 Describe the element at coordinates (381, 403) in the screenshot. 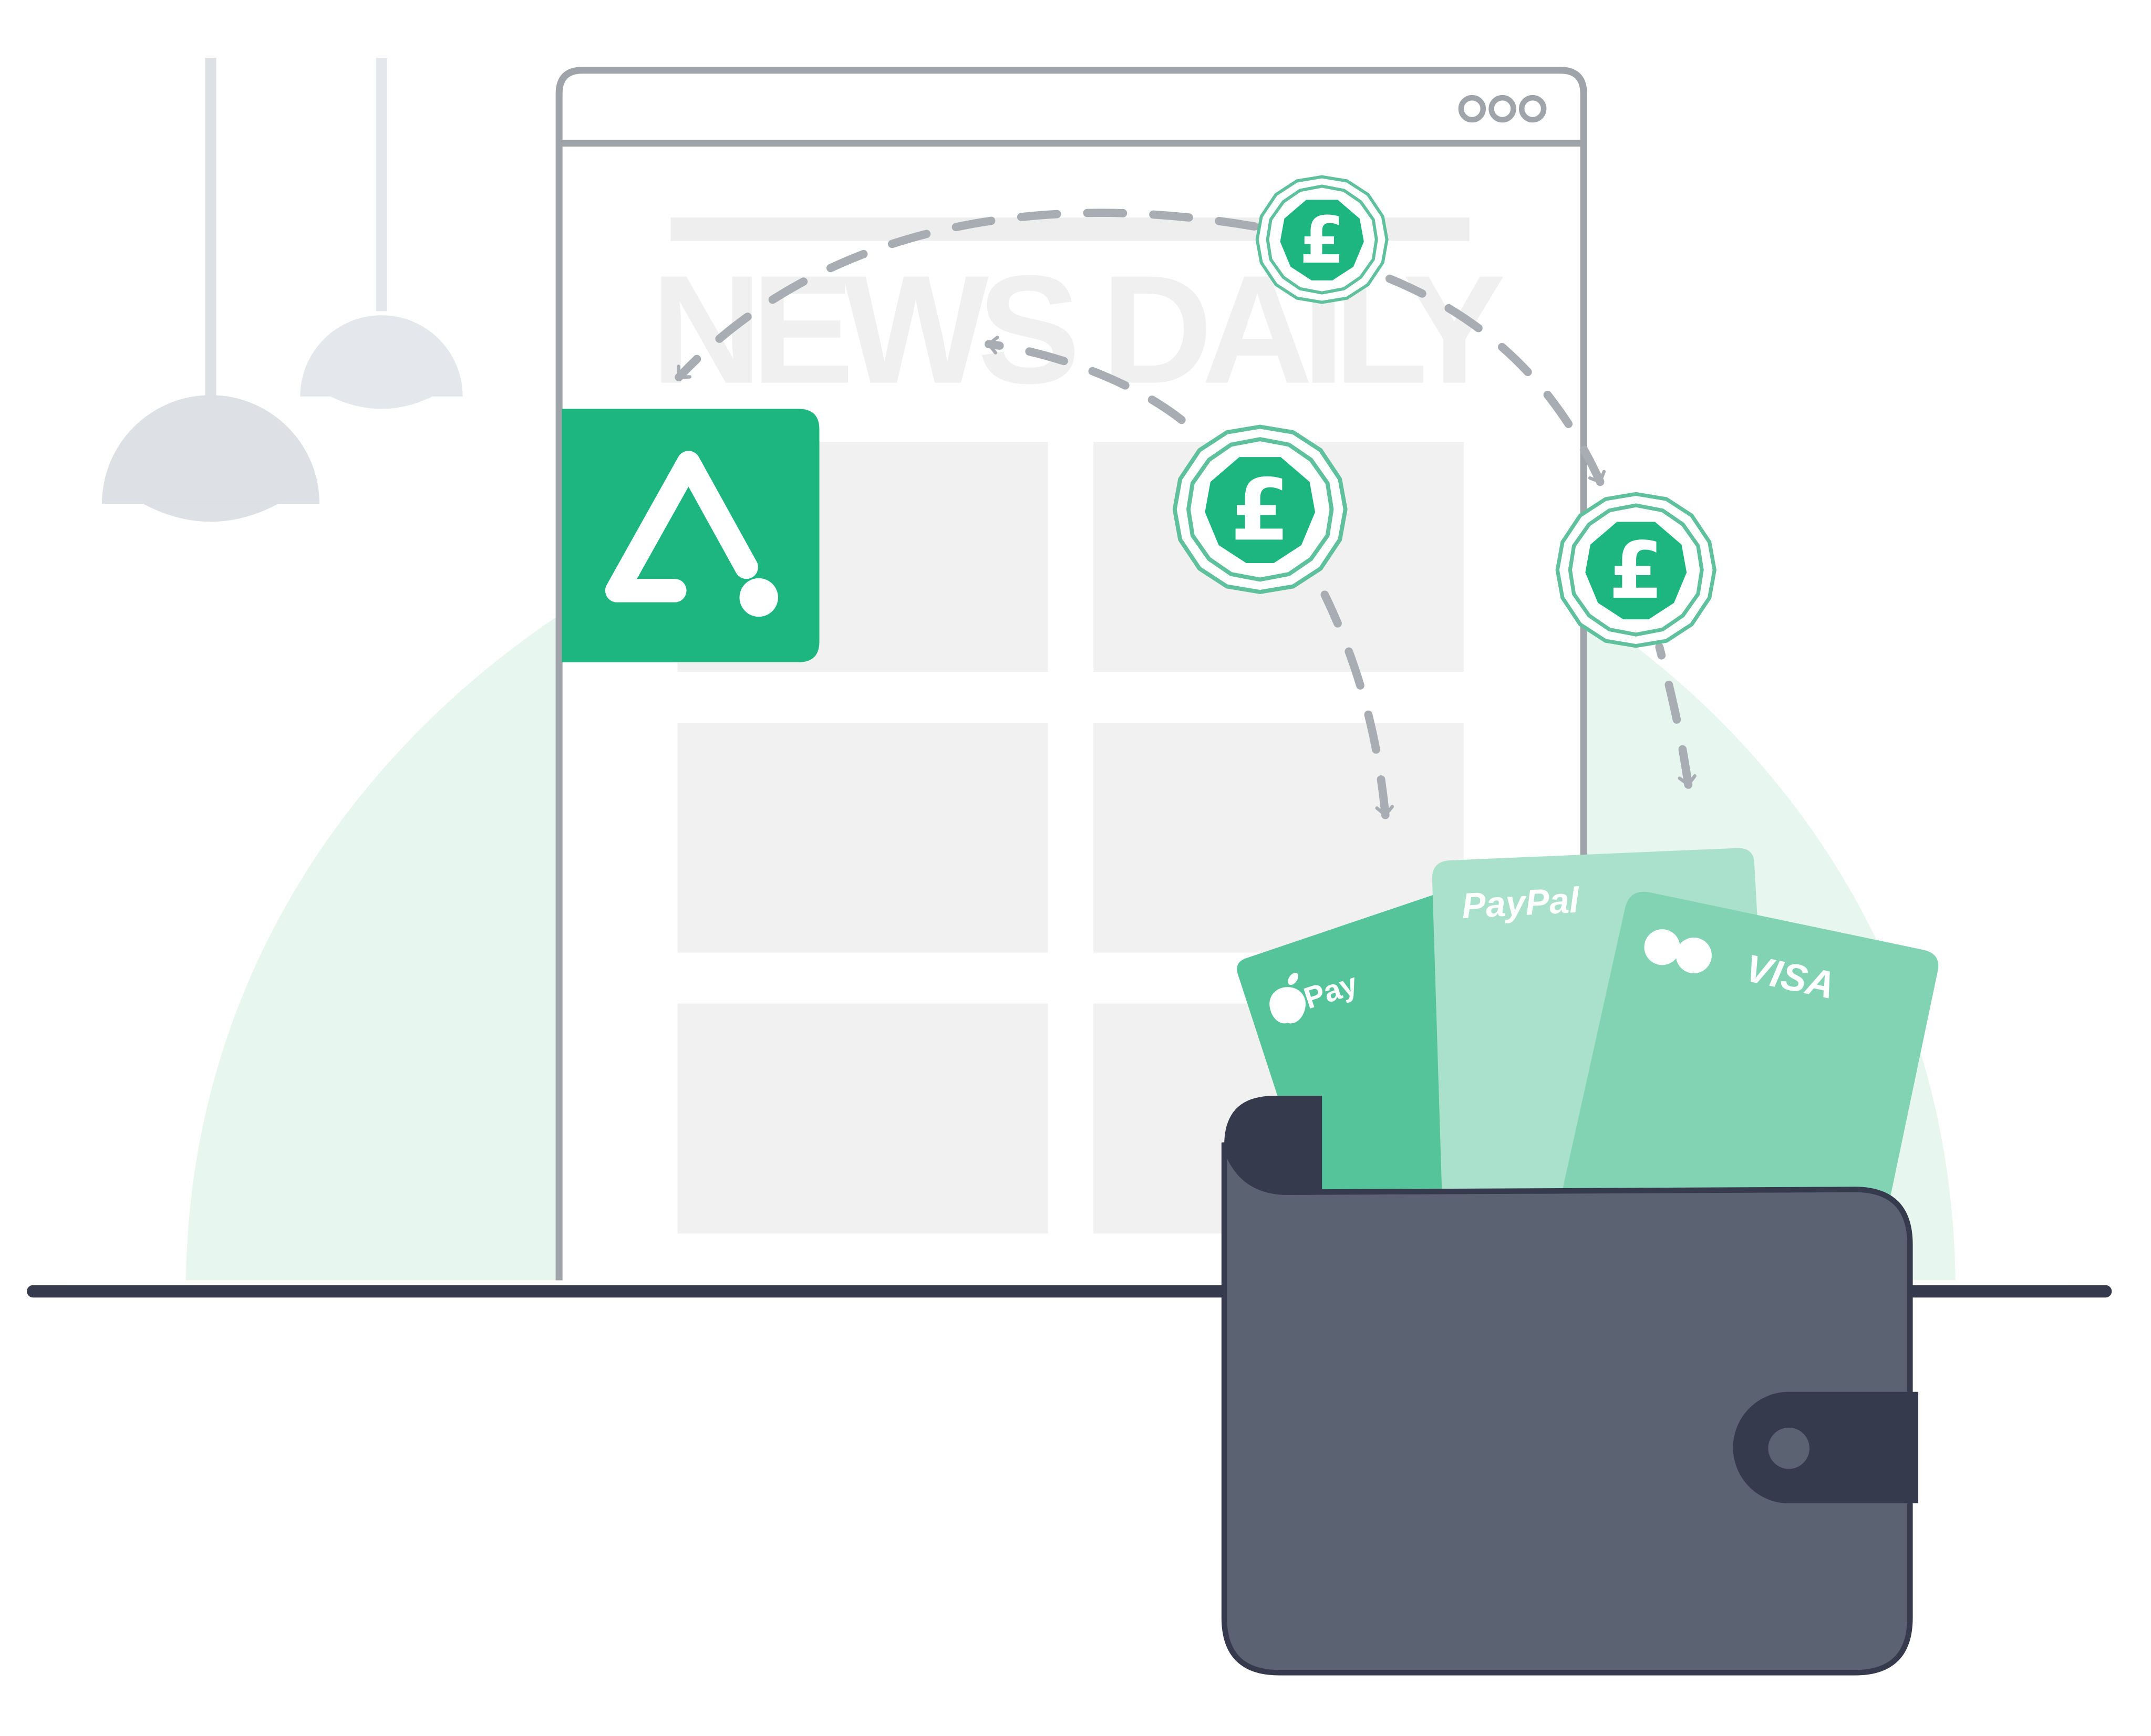

I see `lamp-rim-right` at that location.